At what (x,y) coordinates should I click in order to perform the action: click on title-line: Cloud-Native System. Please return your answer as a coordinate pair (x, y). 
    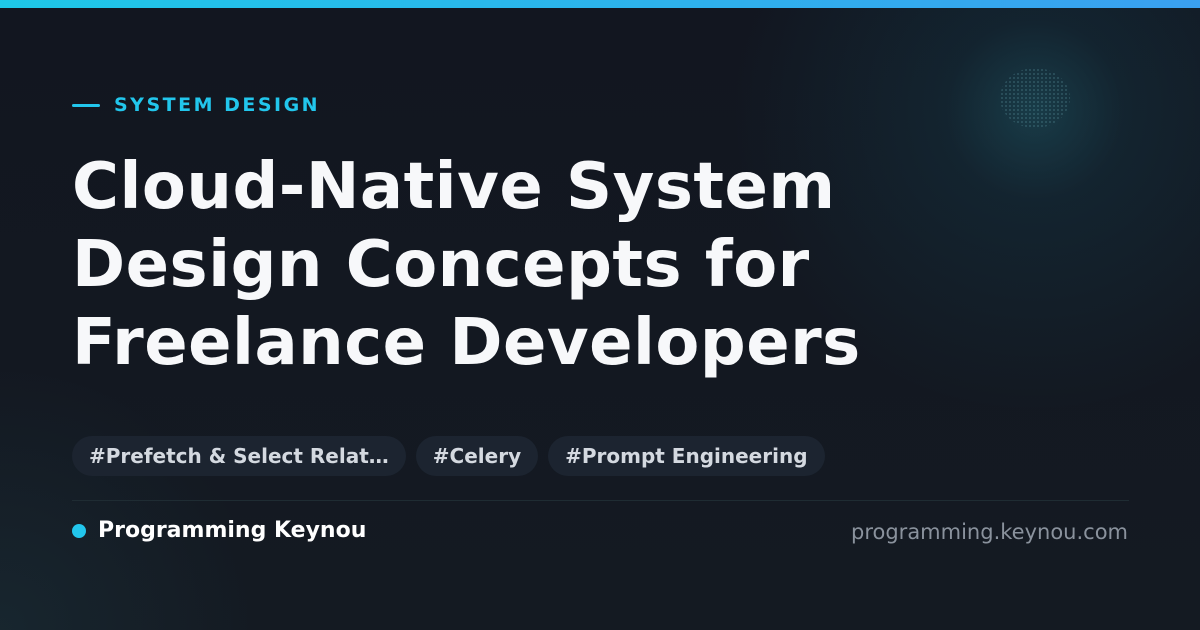
    Looking at the image, I should click on (454, 187).